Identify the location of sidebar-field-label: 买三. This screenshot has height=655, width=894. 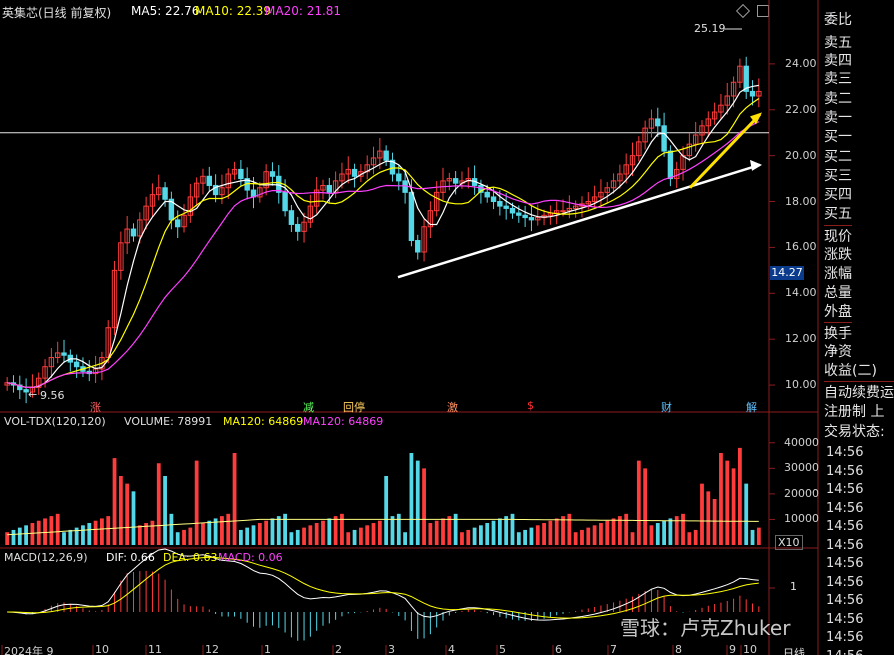
(838, 176).